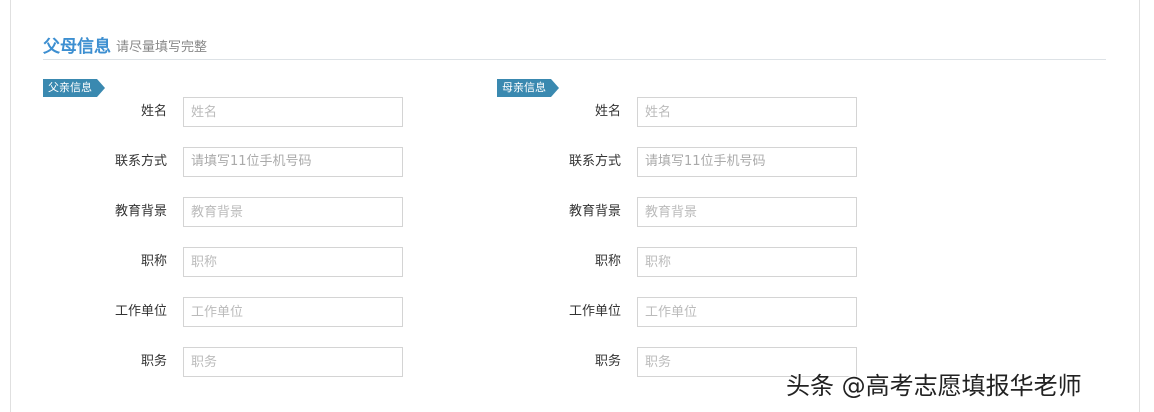 The height and width of the screenshot is (412, 1154). Describe the element at coordinates (528, 88) in the screenshot. I see `mother-info-tag: 母亲信息` at that location.